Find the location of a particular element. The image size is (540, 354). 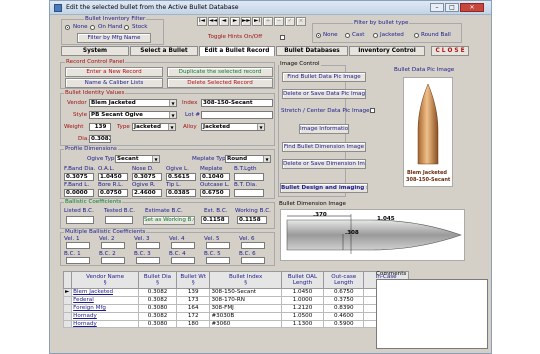

close-button: C L O S E is located at coordinates (450, 51).